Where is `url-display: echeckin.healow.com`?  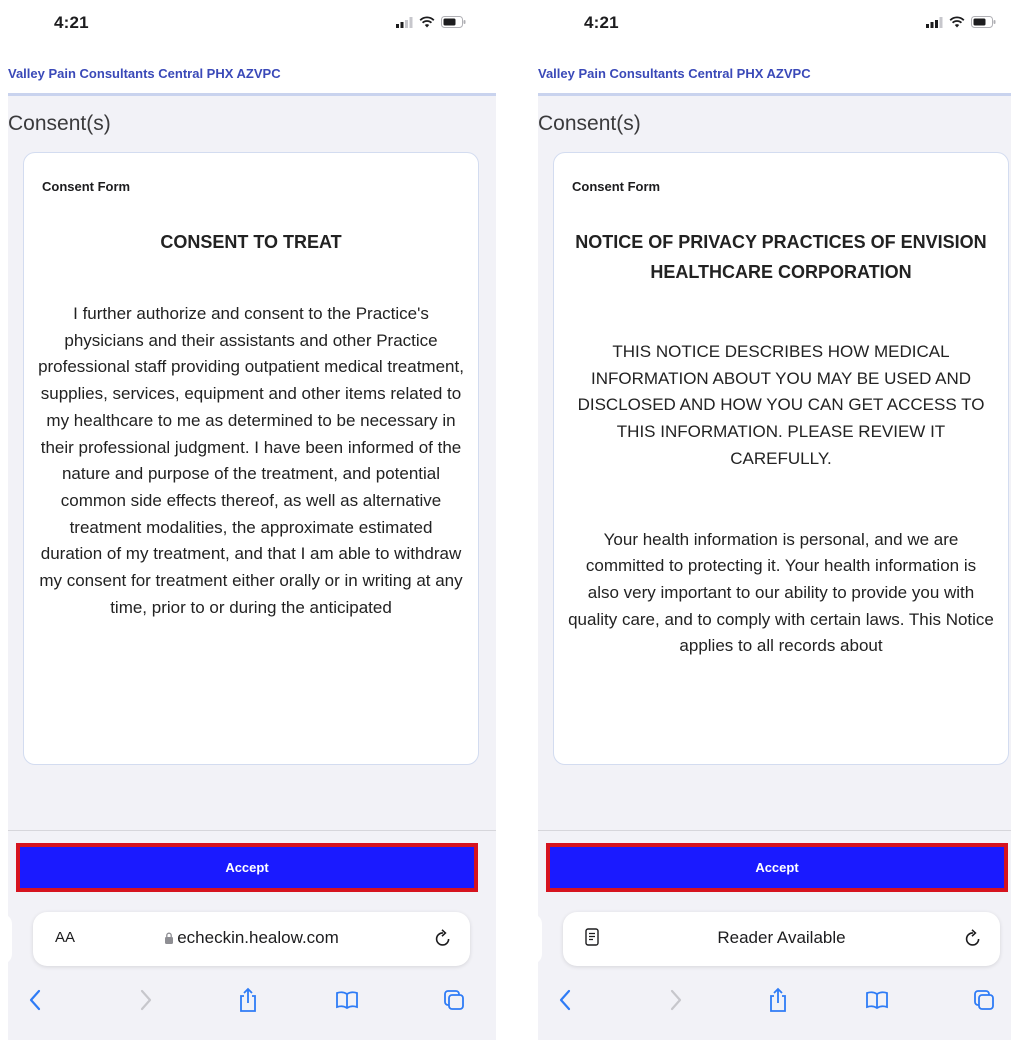 url-display: echeckin.healow.com is located at coordinates (251, 938).